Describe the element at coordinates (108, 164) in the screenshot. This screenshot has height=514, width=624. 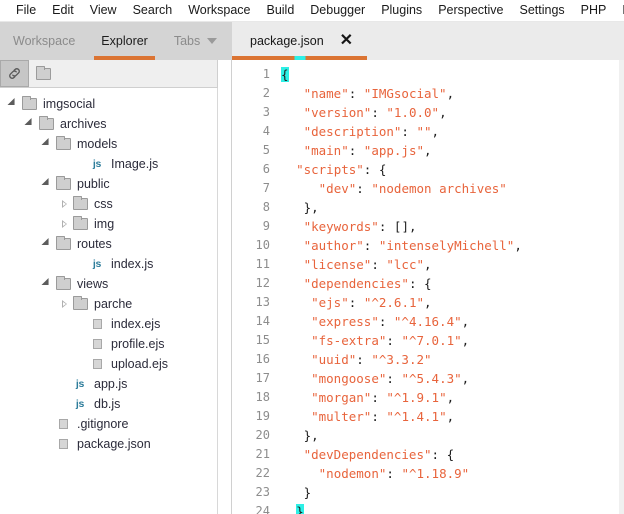
I see `tree-item: js Image.js` at that location.